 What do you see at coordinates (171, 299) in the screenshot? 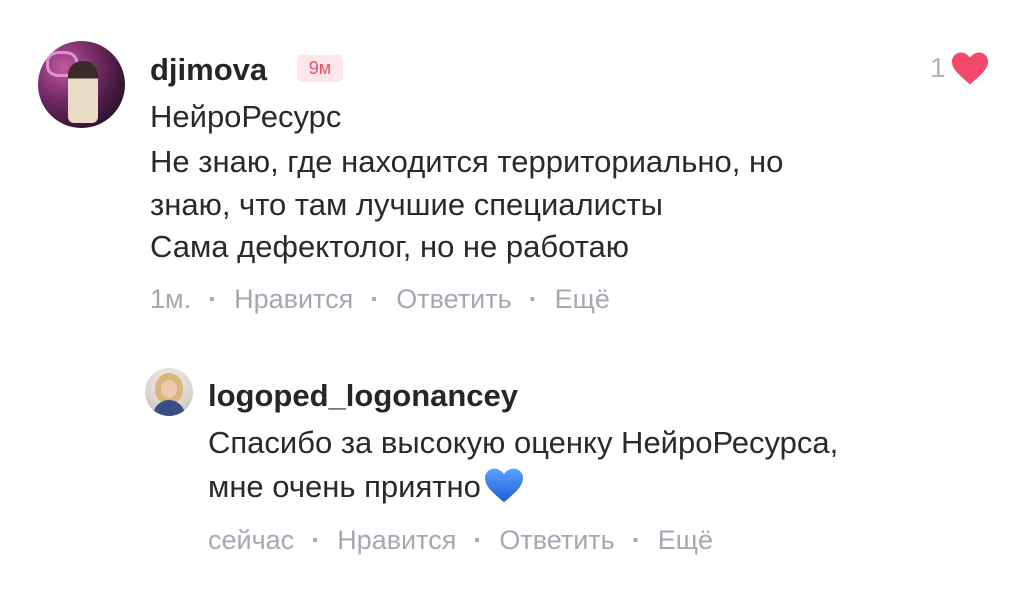
I see `comment-time: 1м.` at bounding box center [171, 299].